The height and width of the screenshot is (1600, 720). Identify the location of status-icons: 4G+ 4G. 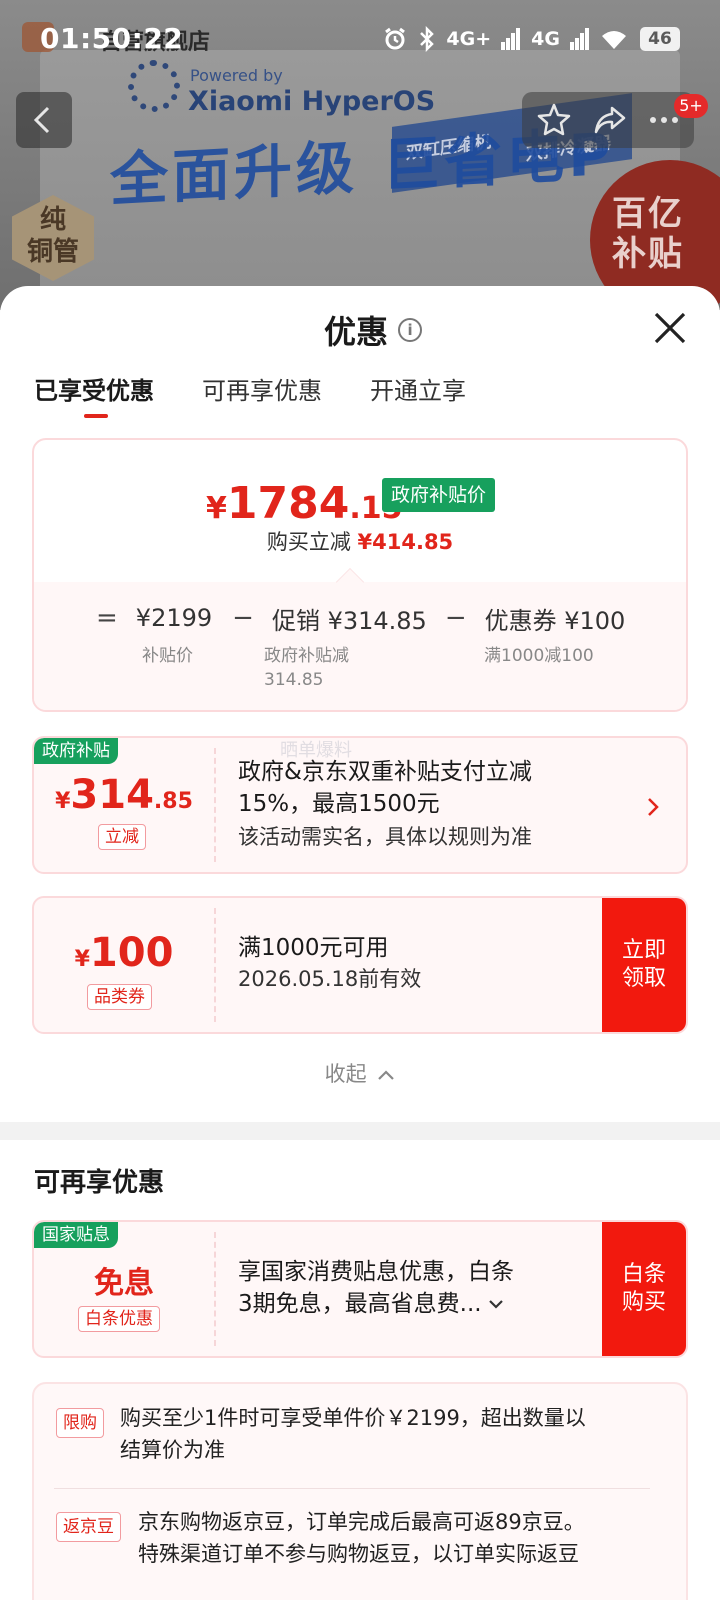
(524, 39).